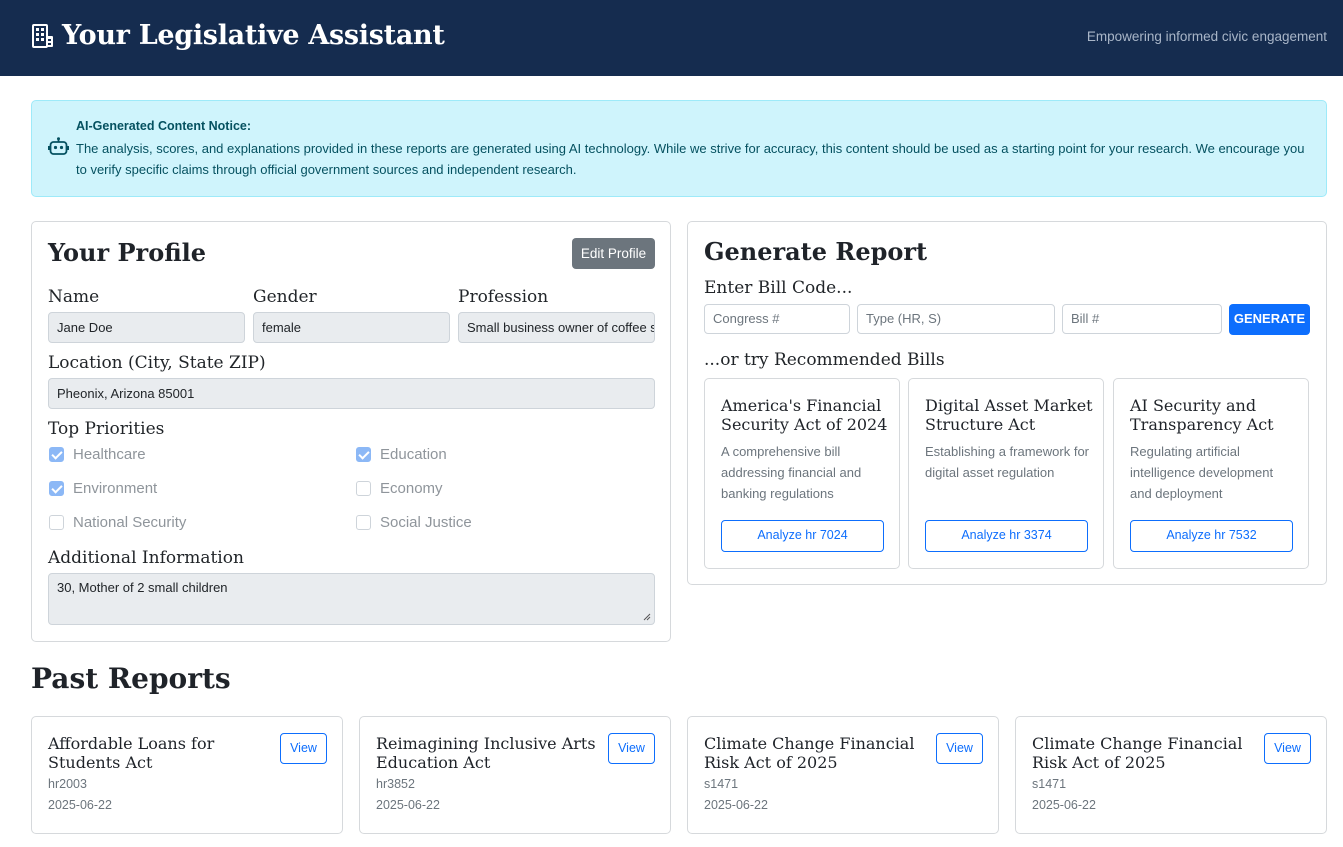 This screenshot has width=1343, height=847. I want to click on generate-heading: Generate Report, so click(816, 251).